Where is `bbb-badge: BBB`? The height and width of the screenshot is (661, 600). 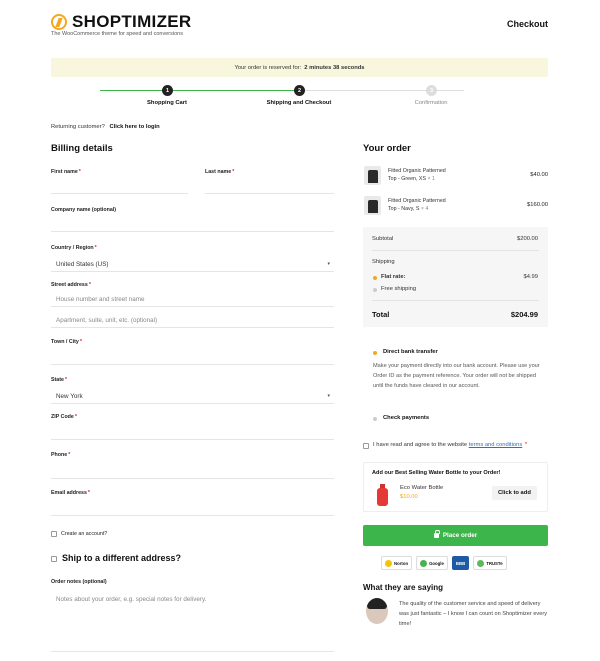
bbb-badge: BBB is located at coordinates (460, 563).